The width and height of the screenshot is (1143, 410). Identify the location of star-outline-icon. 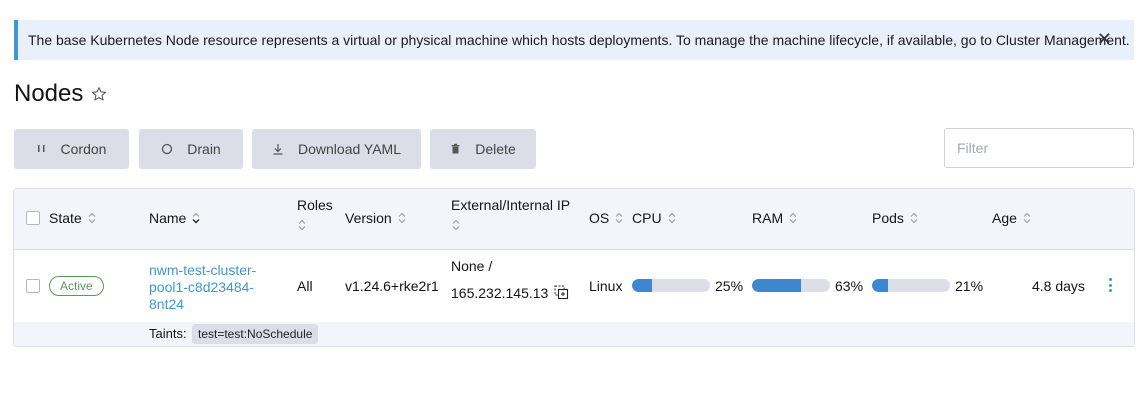
(99, 95).